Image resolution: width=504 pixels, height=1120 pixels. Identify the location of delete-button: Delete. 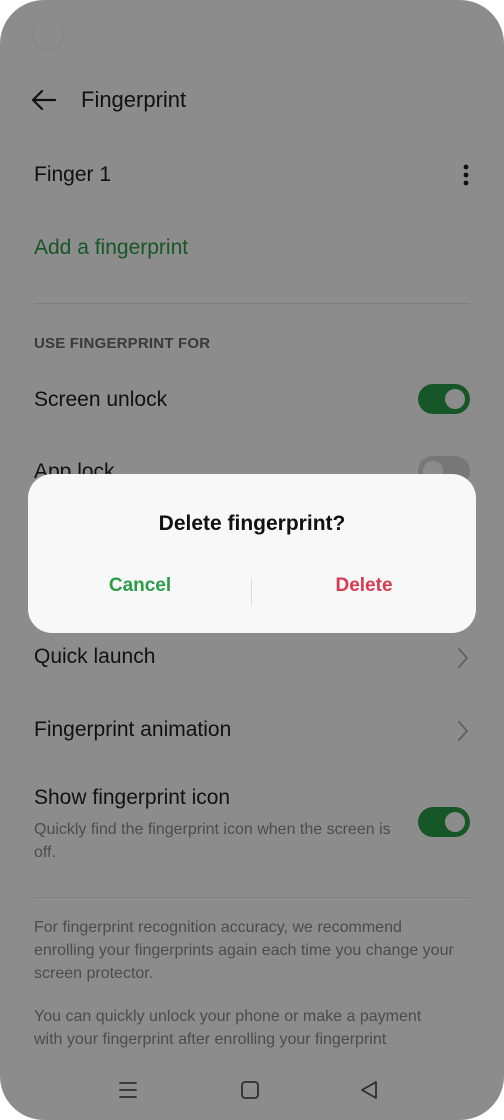
(364, 586).